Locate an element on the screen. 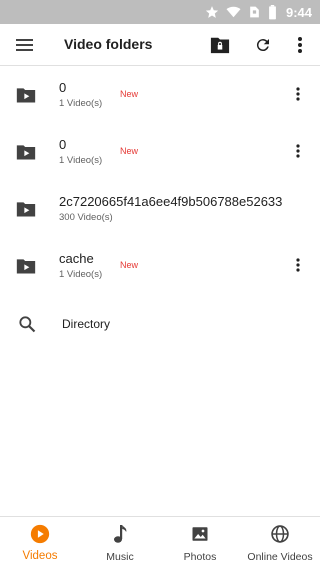 The width and height of the screenshot is (320, 568). folder-item: cache 1 Video(s) New is located at coordinates (160, 265).